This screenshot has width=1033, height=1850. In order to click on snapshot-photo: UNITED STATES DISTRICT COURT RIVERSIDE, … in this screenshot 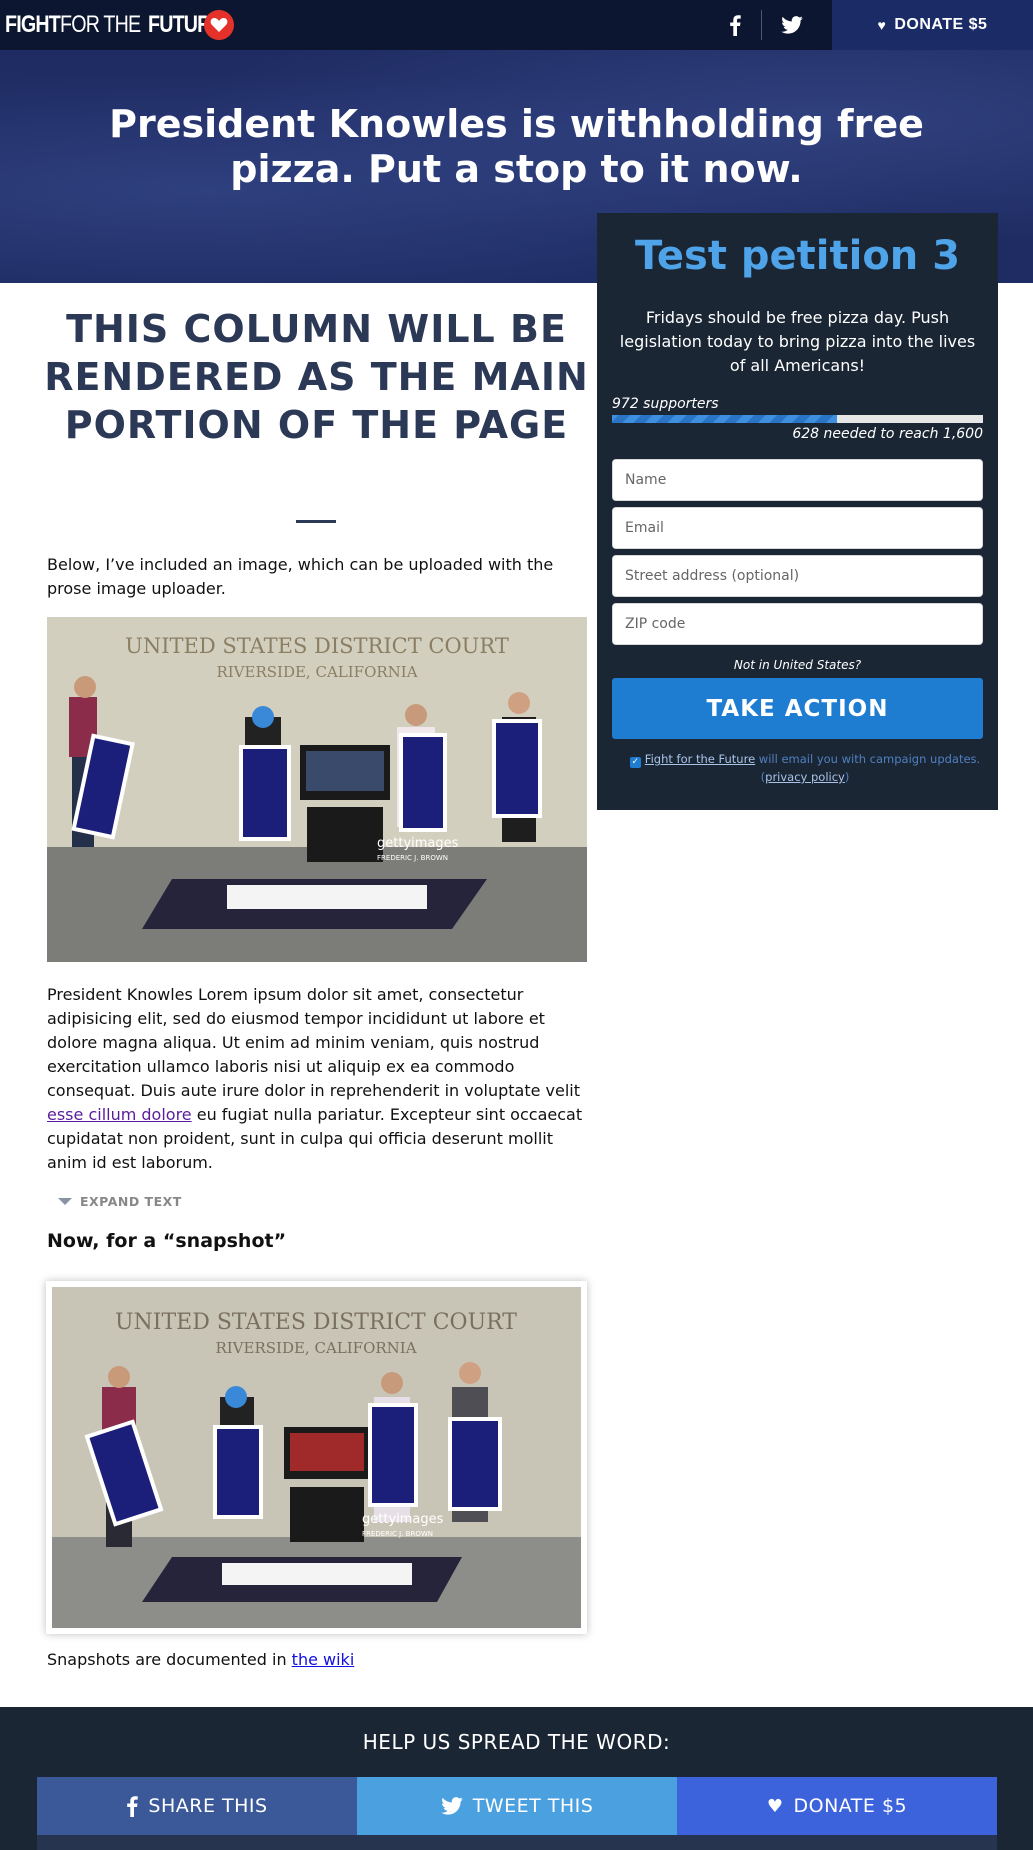, I will do `click(316, 1457)`.